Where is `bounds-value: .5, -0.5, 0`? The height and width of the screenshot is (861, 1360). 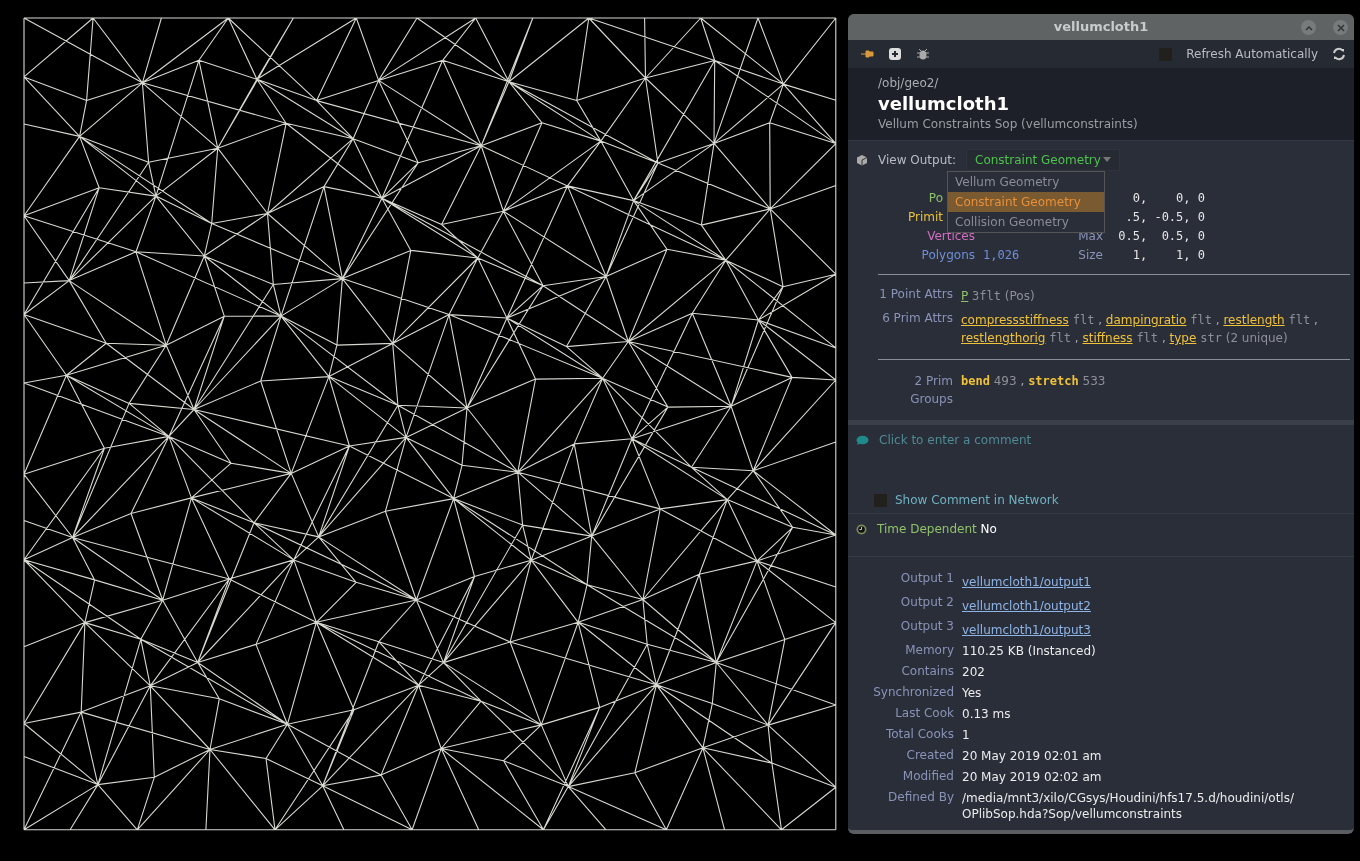 bounds-value: .5, -0.5, 0 is located at coordinates (1164, 217).